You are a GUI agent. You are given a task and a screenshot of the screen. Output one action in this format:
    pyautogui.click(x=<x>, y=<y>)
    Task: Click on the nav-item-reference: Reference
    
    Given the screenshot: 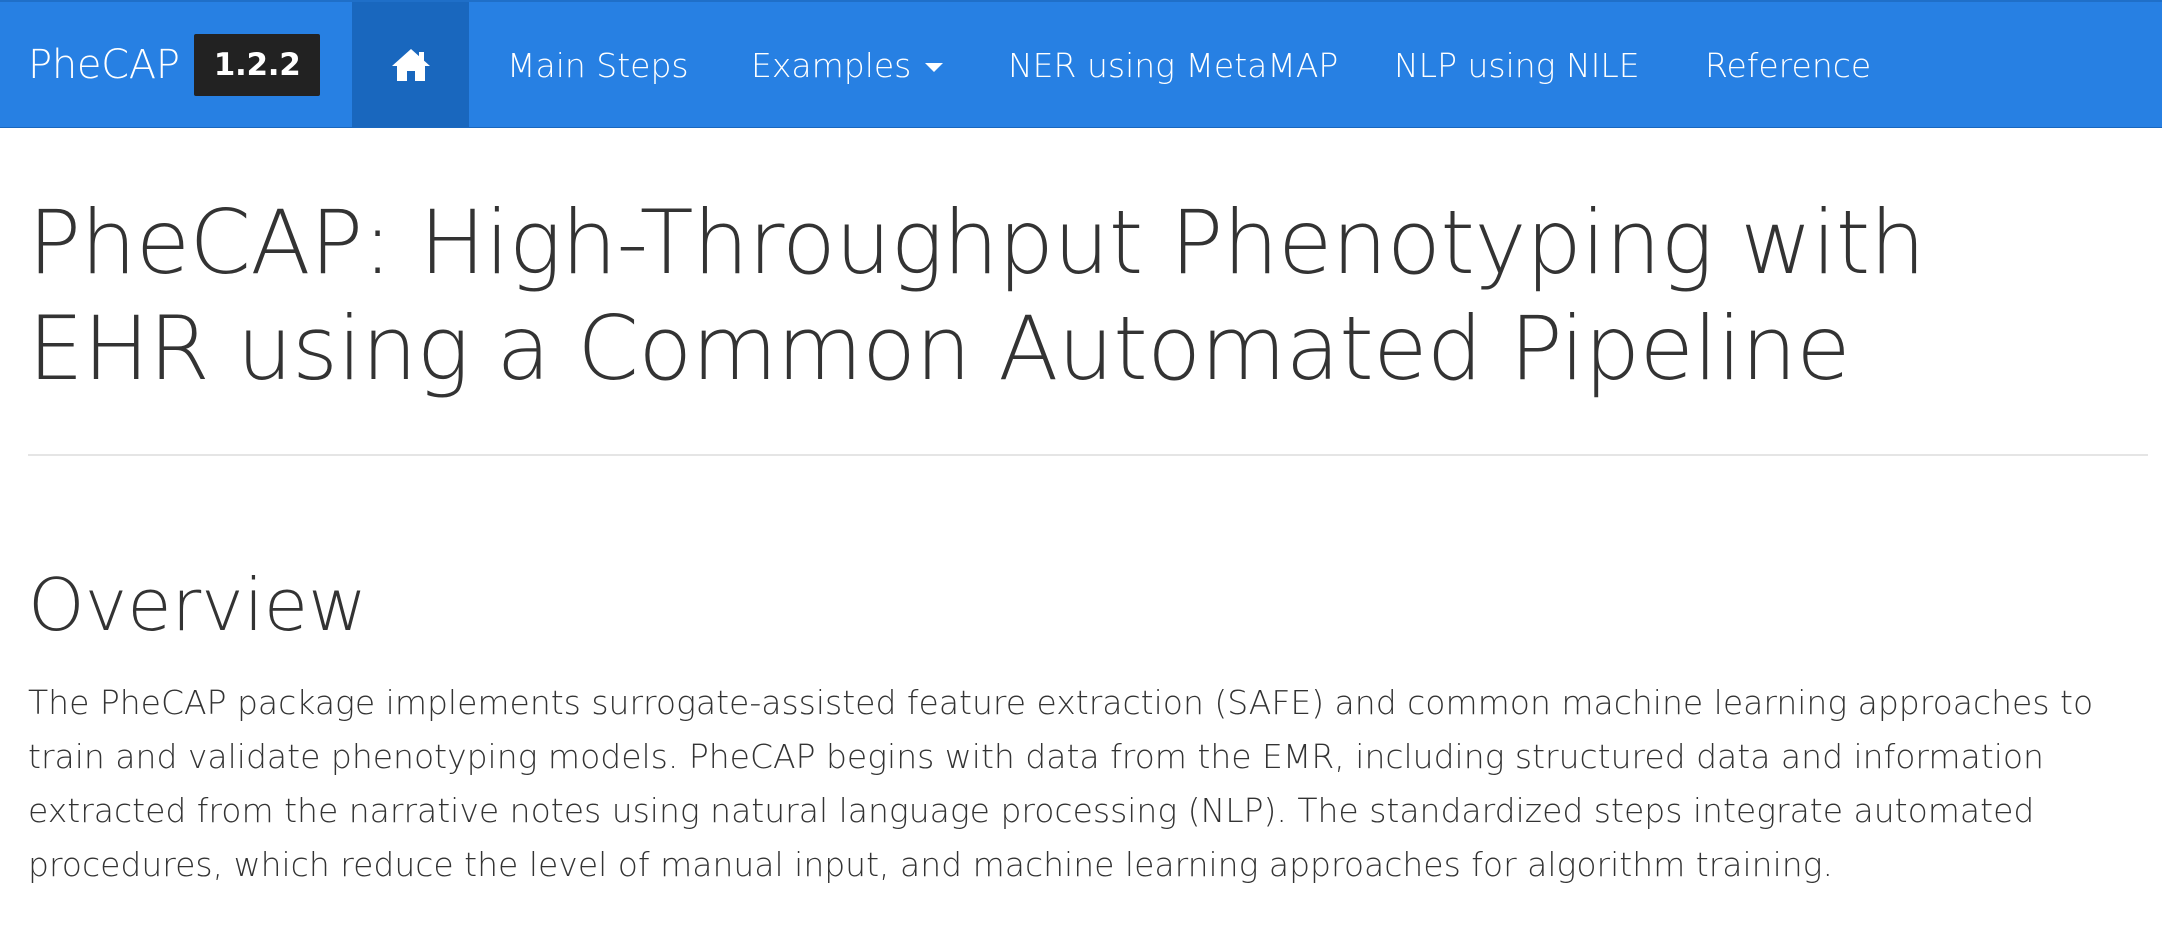 What is the action you would take?
    pyautogui.click(x=1788, y=65)
    